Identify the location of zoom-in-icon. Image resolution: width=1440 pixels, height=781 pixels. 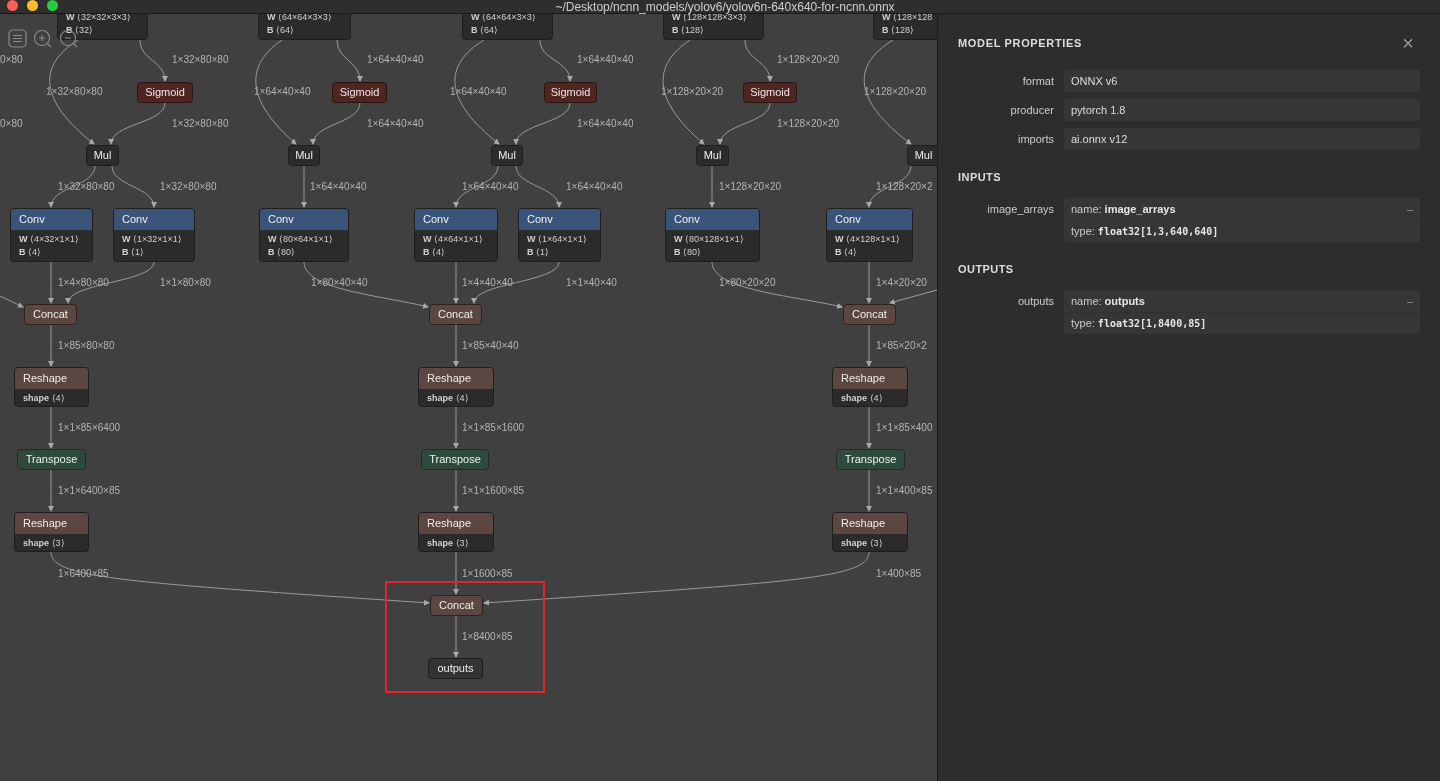
(43, 39).